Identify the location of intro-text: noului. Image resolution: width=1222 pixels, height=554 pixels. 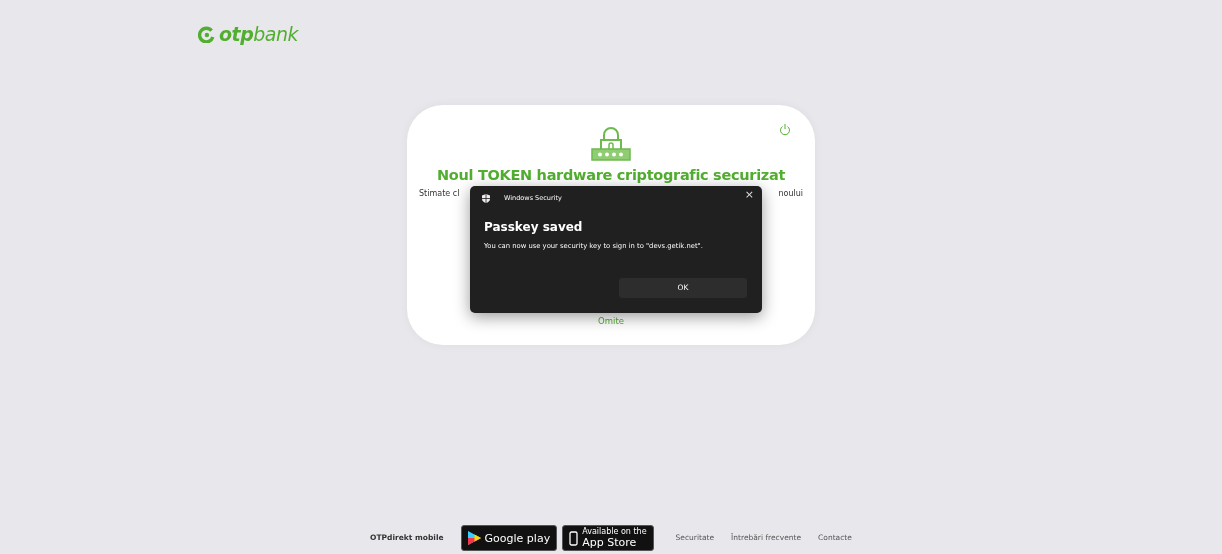
(790, 194).